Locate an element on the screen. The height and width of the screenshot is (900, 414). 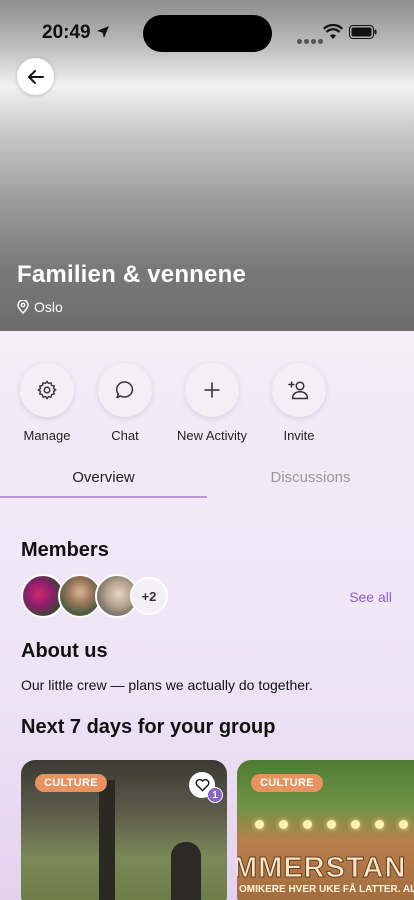
status-bar: 20:49 is located at coordinates (207, 30).